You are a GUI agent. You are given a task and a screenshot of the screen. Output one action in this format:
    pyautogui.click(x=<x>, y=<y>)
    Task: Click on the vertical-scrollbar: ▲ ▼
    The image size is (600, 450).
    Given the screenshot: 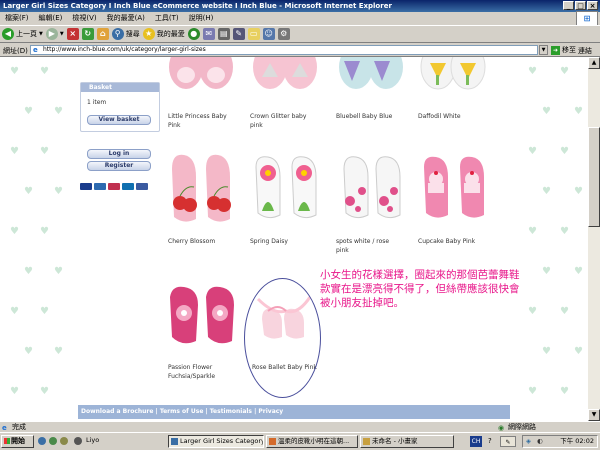 What is the action you would take?
    pyautogui.click(x=594, y=239)
    